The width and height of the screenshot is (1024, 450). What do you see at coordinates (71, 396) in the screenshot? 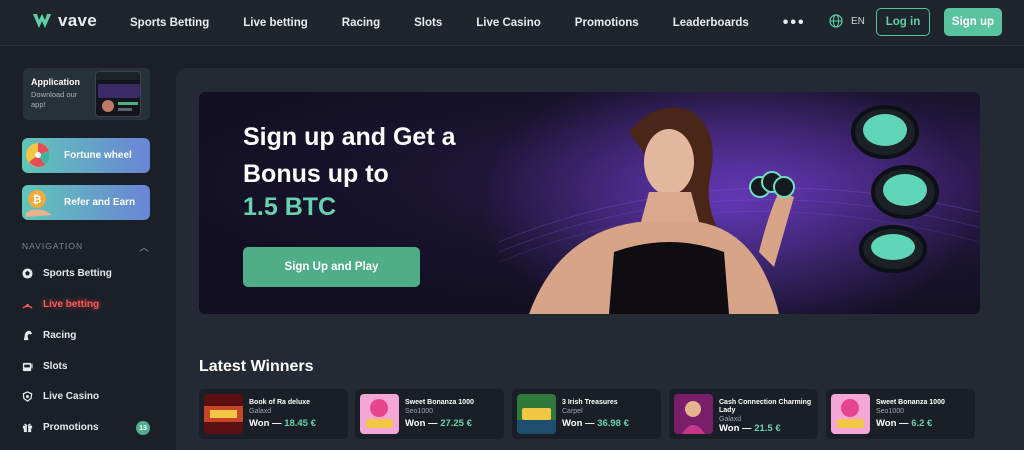
I see `sidebar-item-label: Live Casino` at bounding box center [71, 396].